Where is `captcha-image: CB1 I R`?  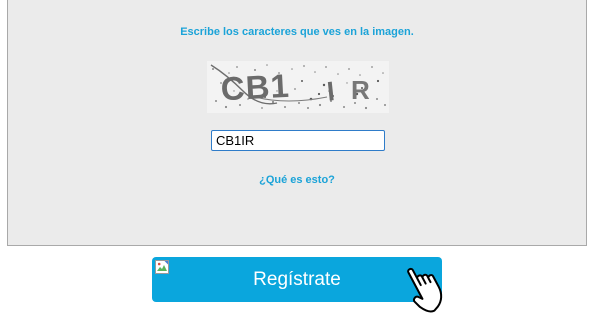
captcha-image: CB1 I R is located at coordinates (298, 87).